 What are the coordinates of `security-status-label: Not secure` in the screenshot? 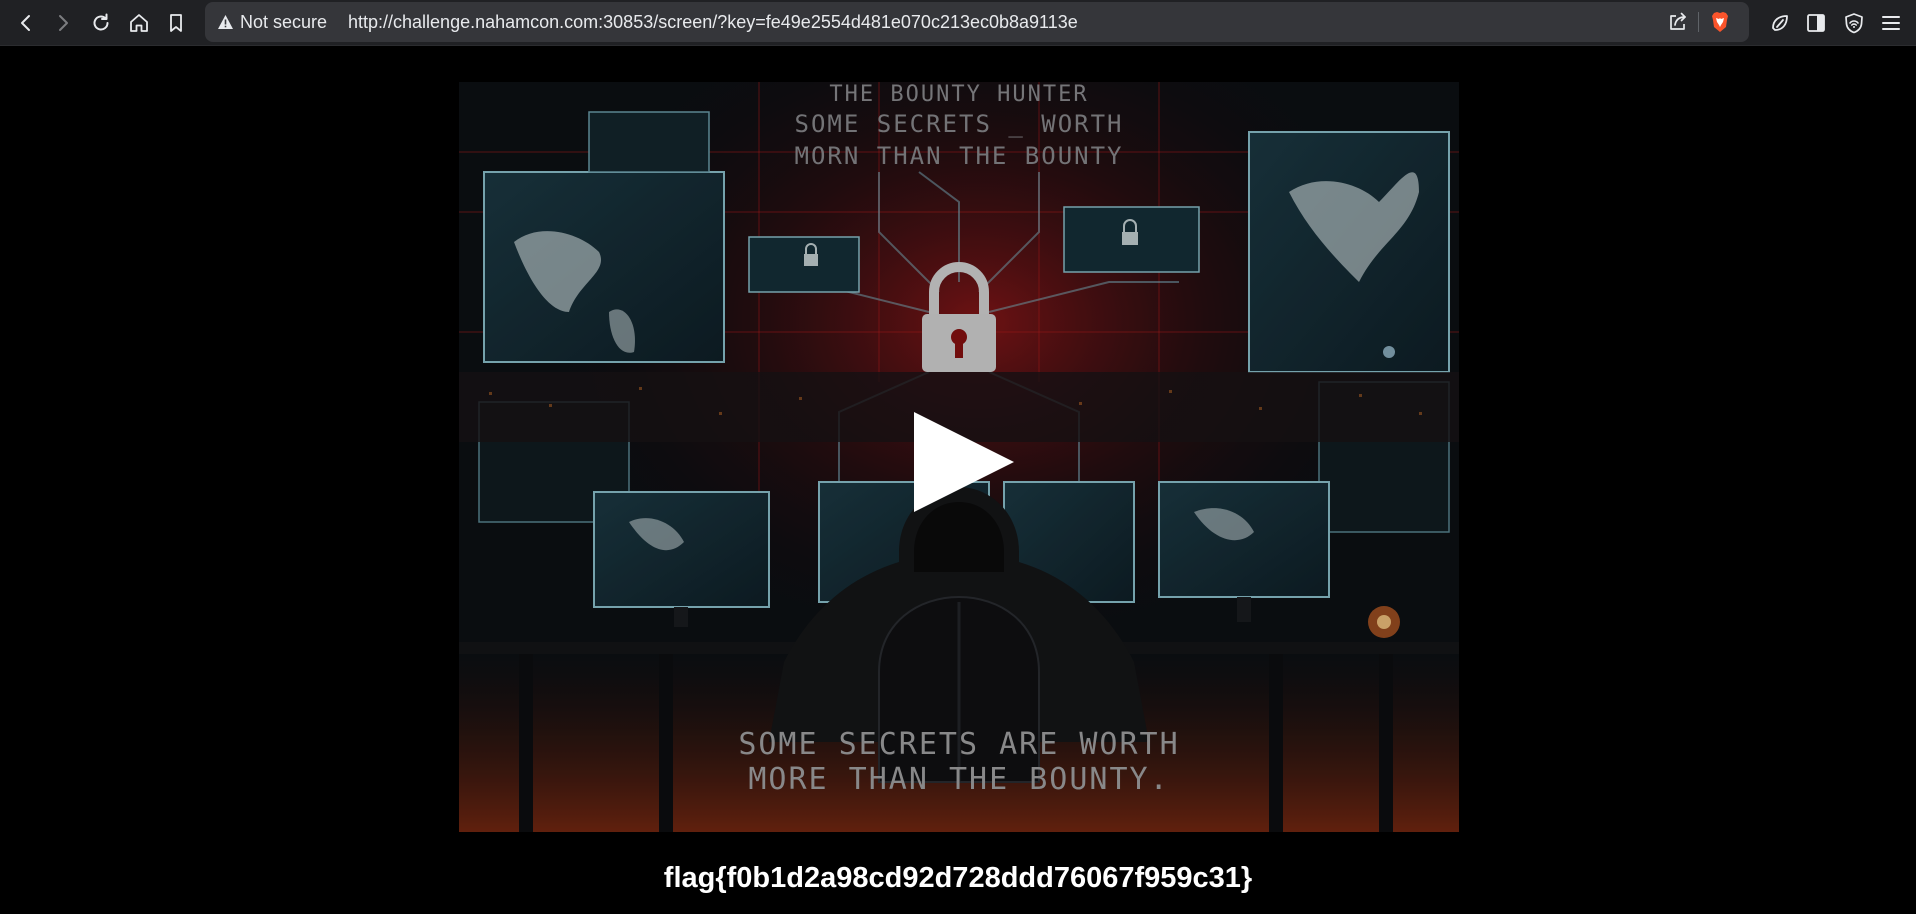 It's located at (283, 22).